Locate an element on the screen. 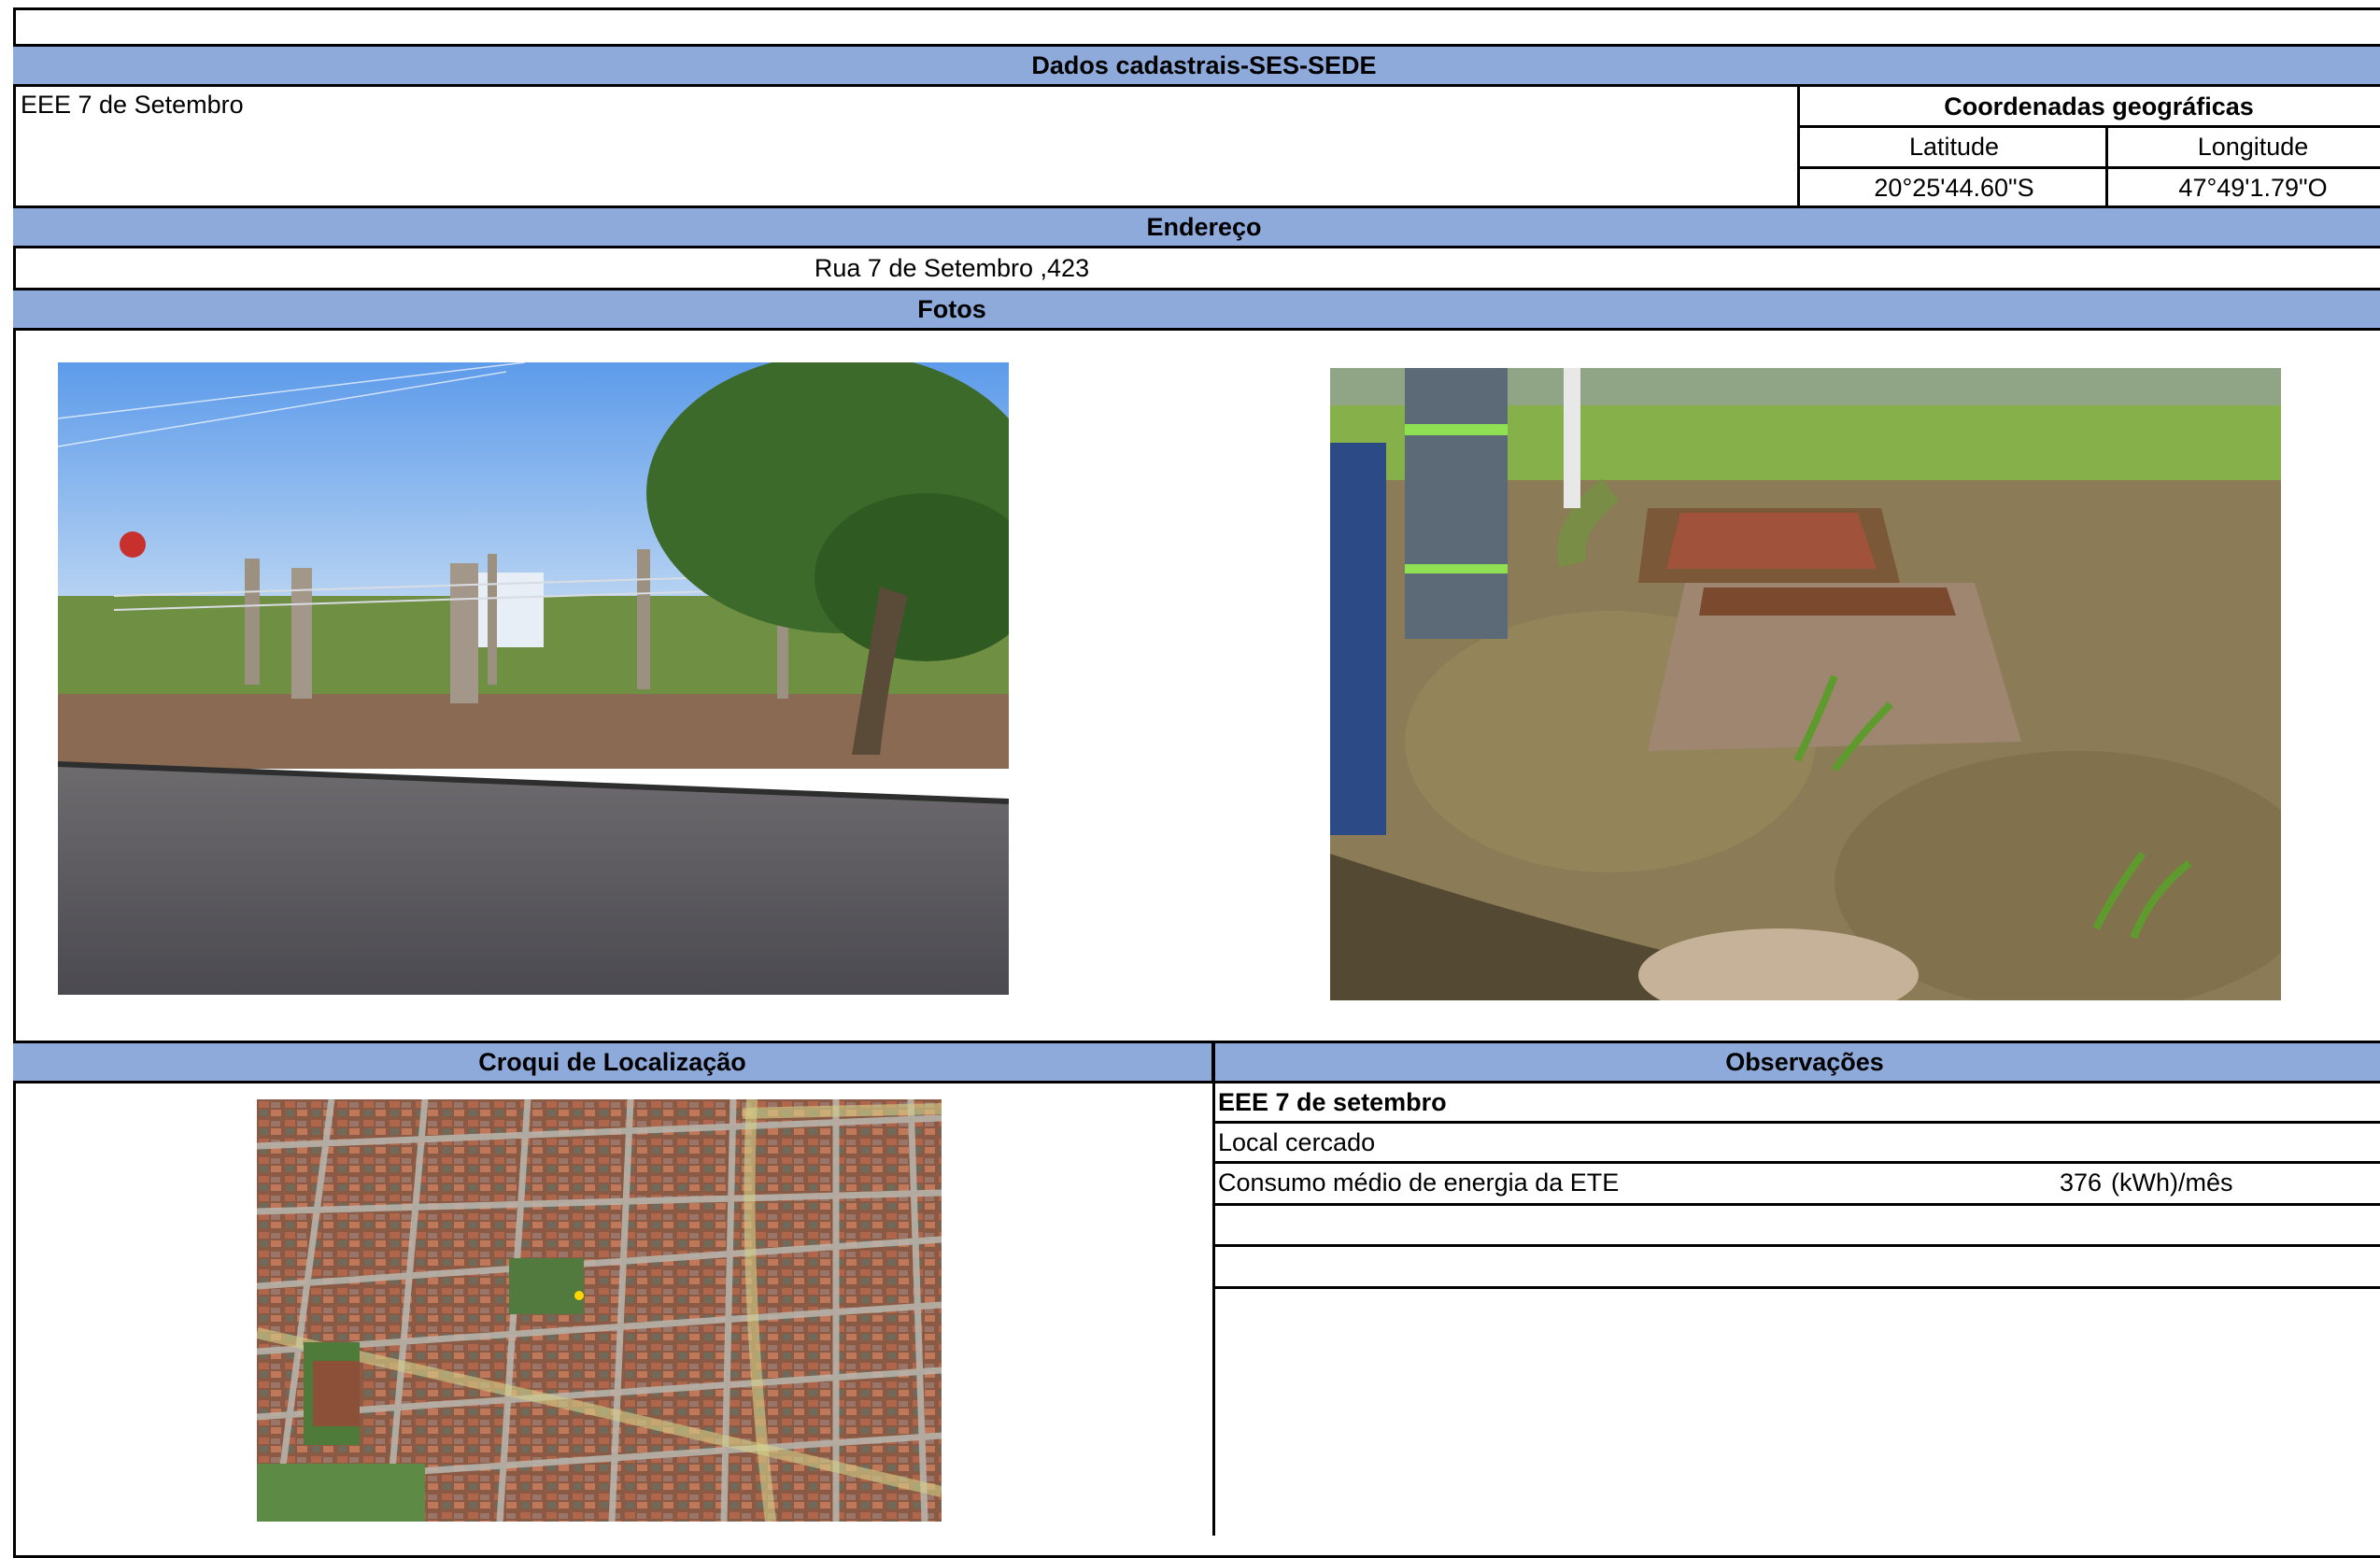 The width and height of the screenshot is (2380, 1558). obs-row-1: EEE 7 de setembro is located at coordinates (1798, 1102).